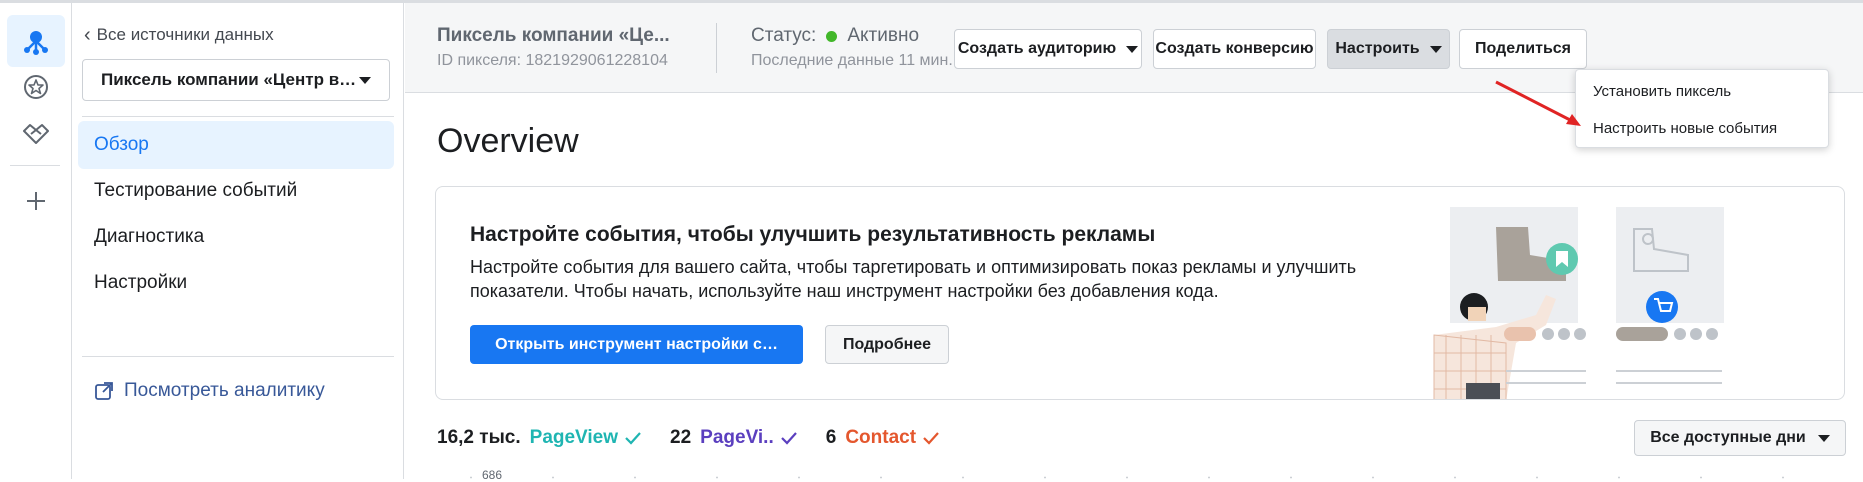  Describe the element at coordinates (87, 35) in the screenshot. I see `chevron-left-icon: ‹` at that location.